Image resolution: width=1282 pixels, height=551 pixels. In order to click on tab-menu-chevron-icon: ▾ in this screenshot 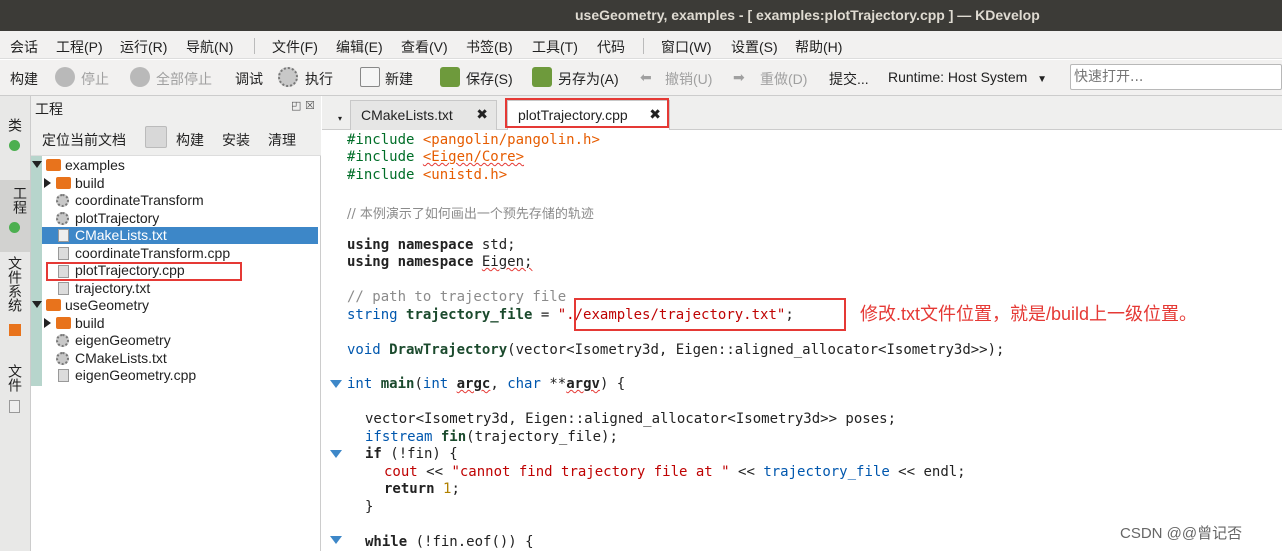, I will do `click(340, 118)`.